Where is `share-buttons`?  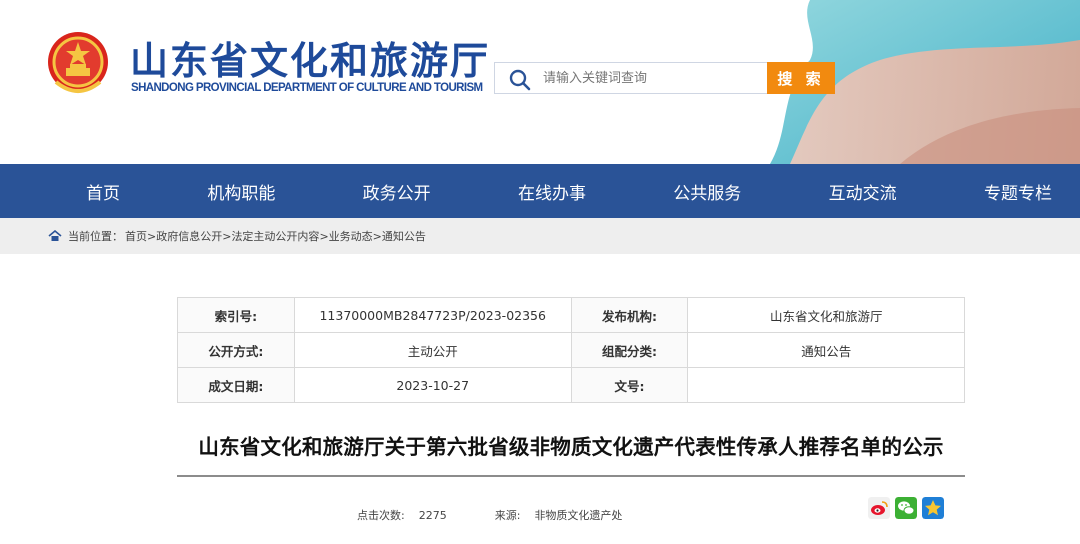
share-buttons is located at coordinates (906, 508).